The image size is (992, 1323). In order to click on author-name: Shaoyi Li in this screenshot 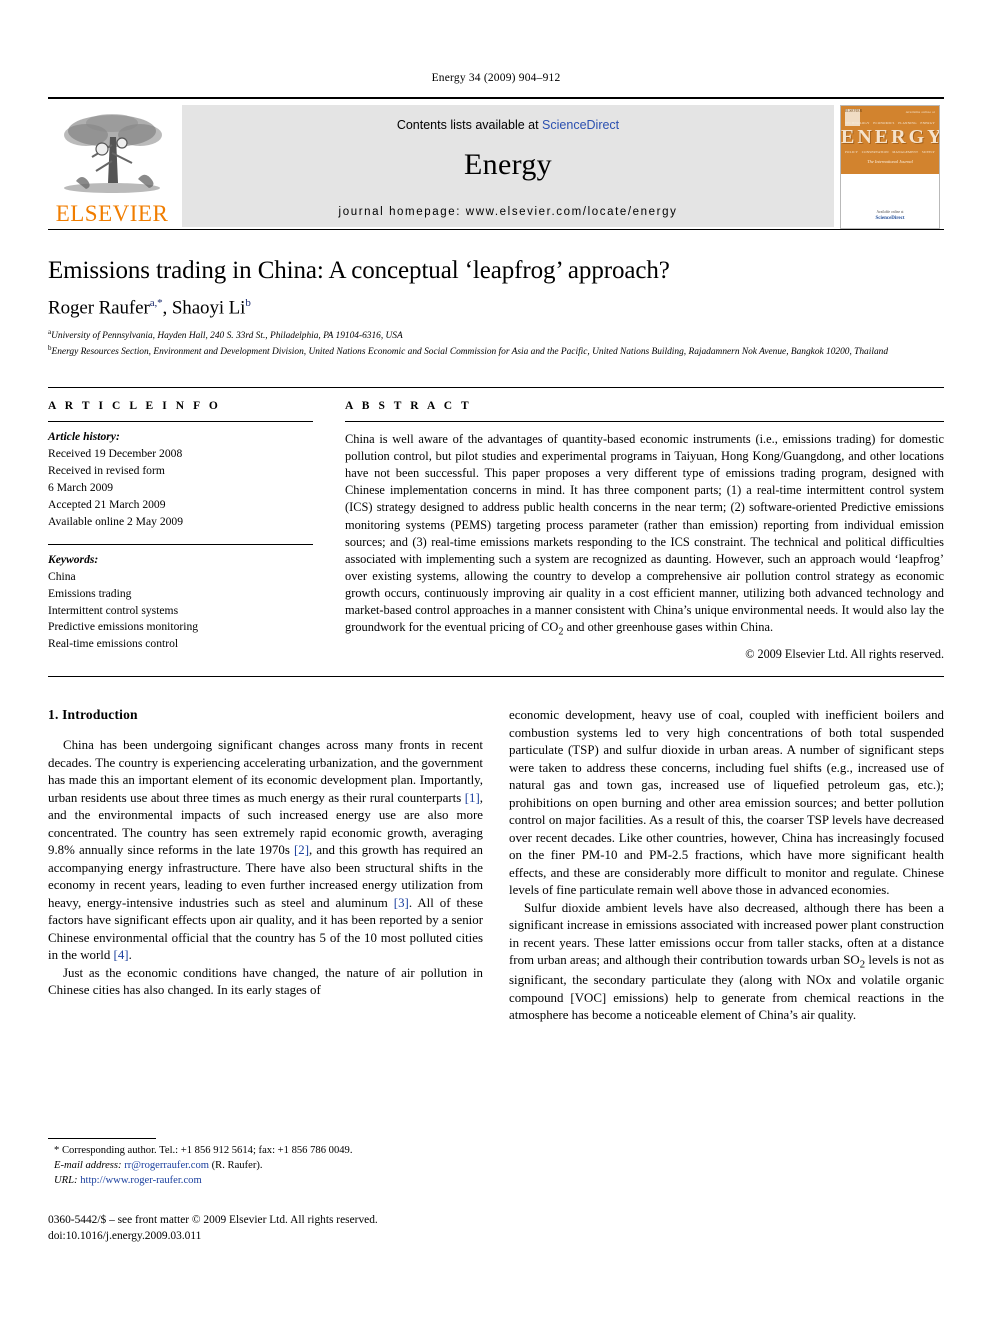, I will do `click(208, 308)`.